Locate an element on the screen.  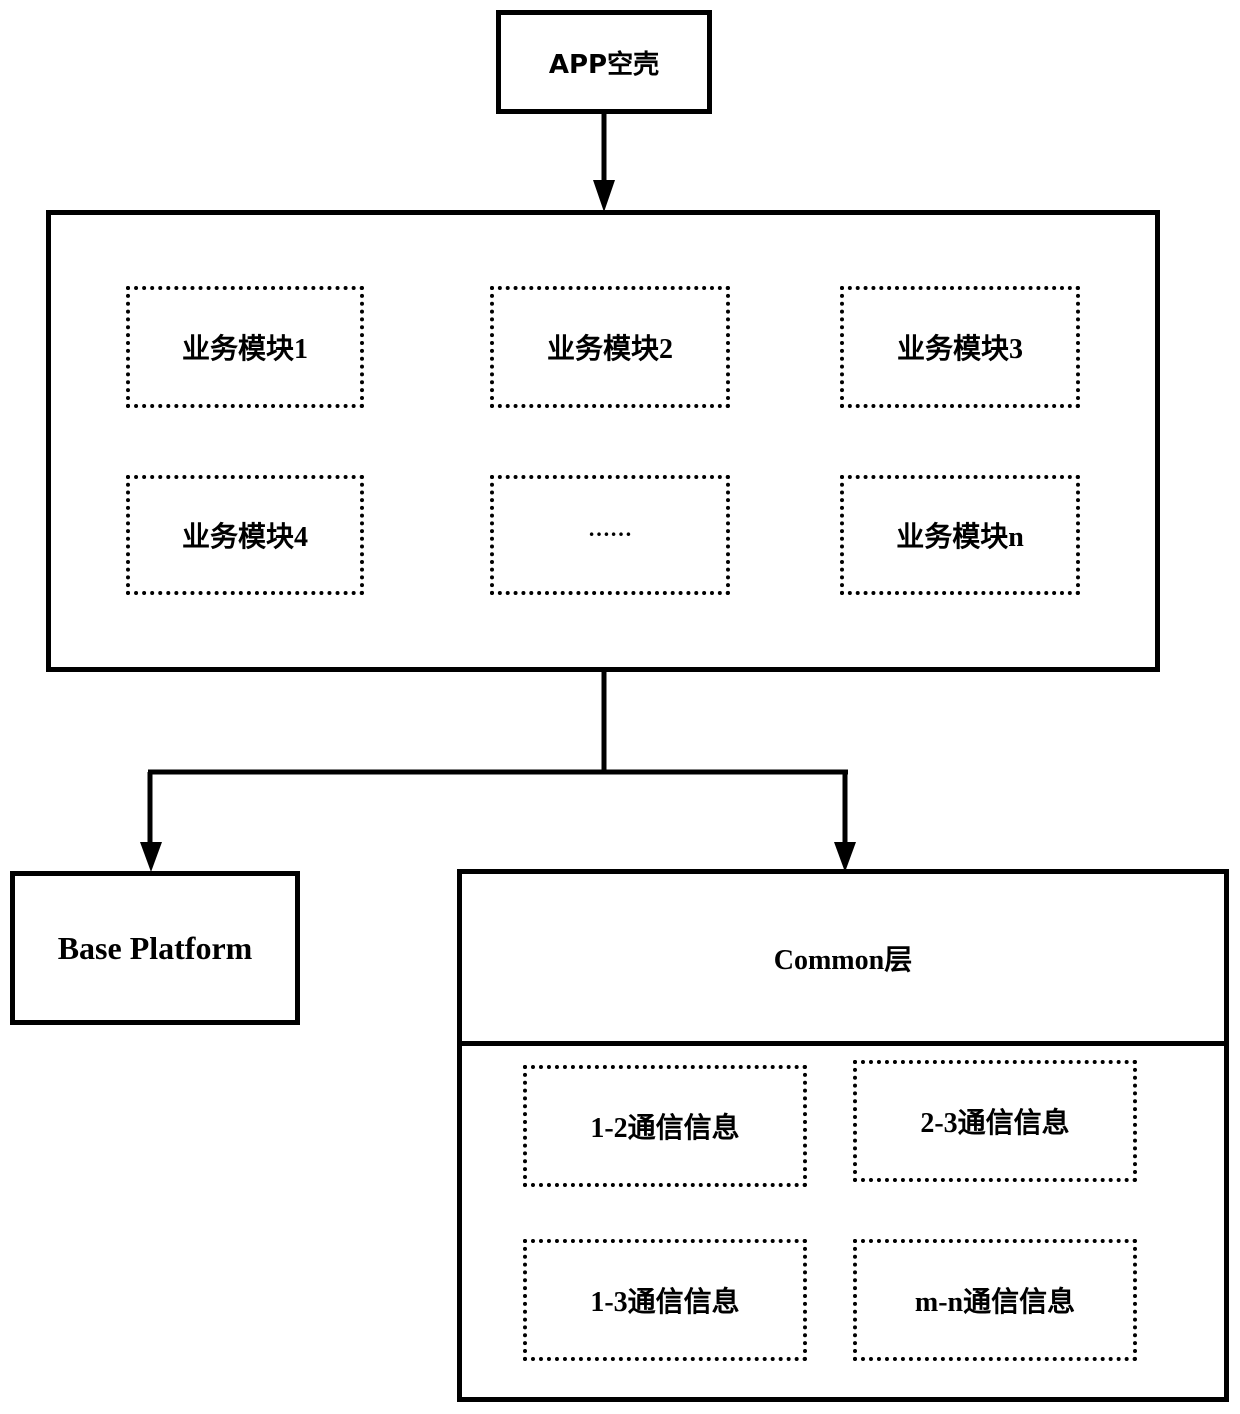
communication-info-2-3: 2-3通信信息 is located at coordinates (995, 1121).